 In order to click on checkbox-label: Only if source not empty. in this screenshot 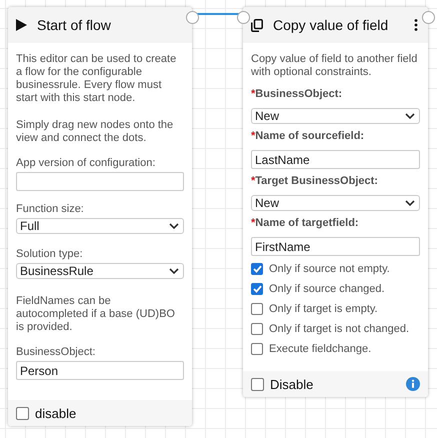, I will do `click(329, 269)`.